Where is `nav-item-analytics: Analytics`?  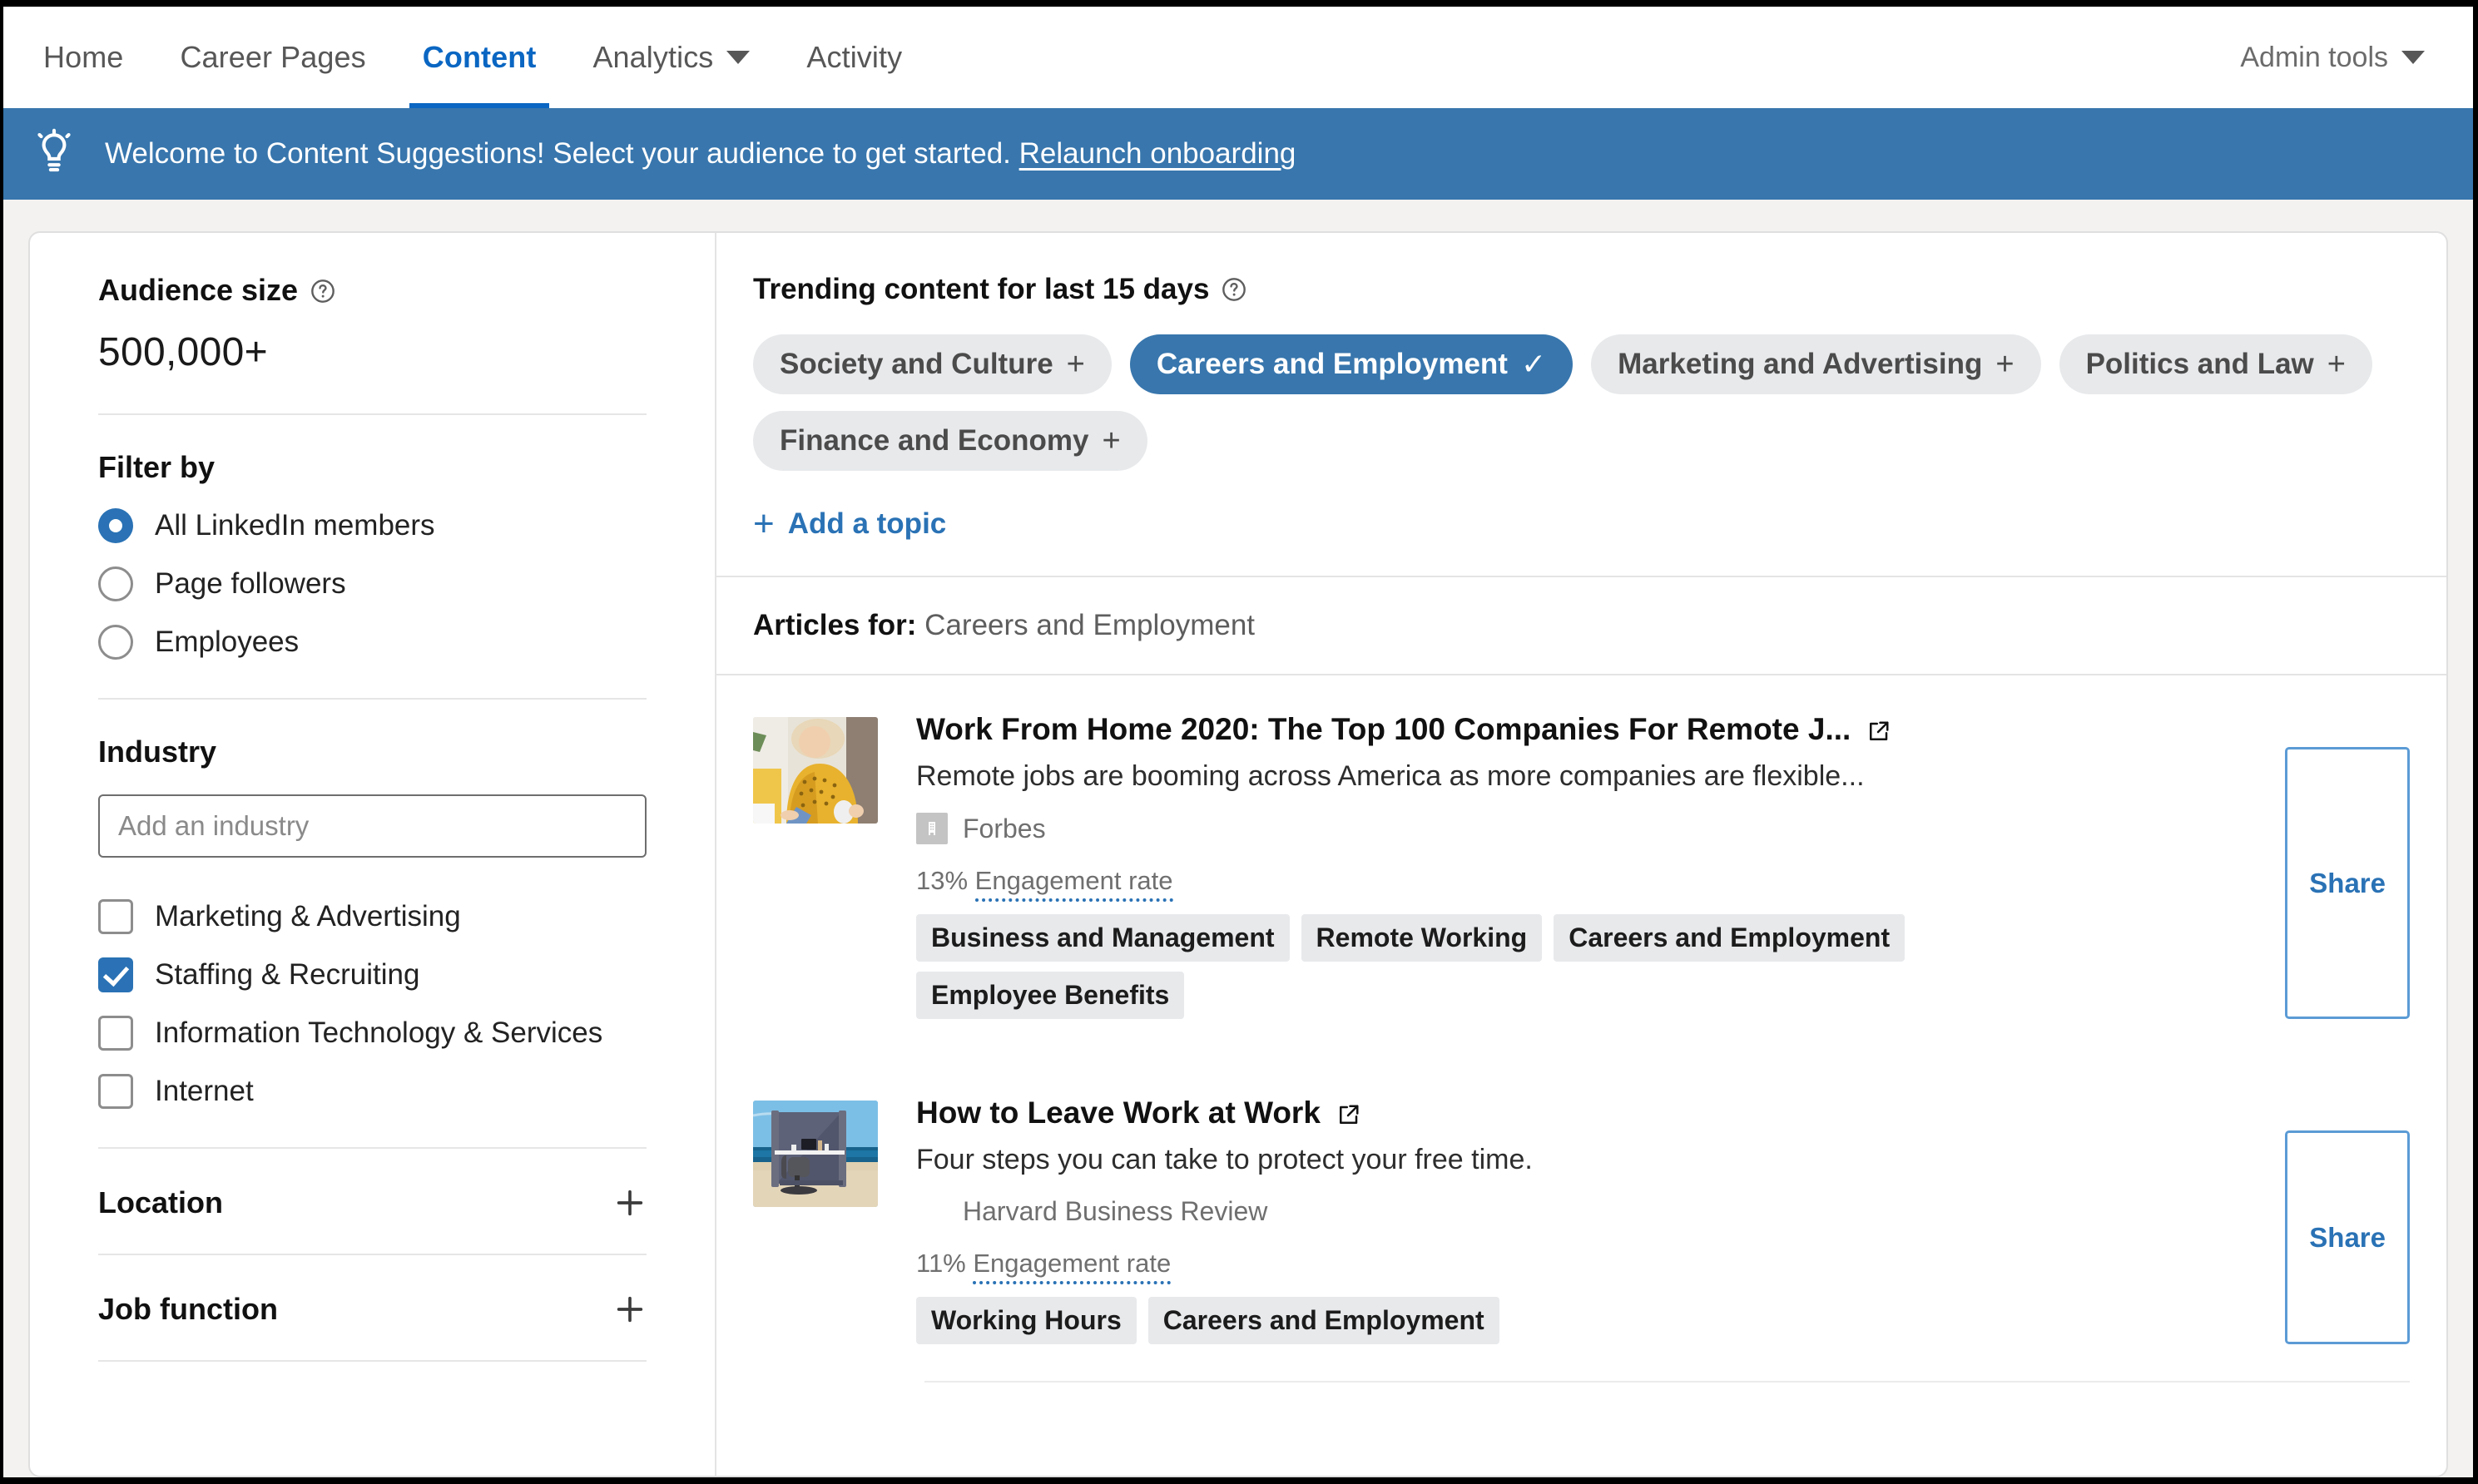 nav-item-analytics: Analytics is located at coordinates (671, 57).